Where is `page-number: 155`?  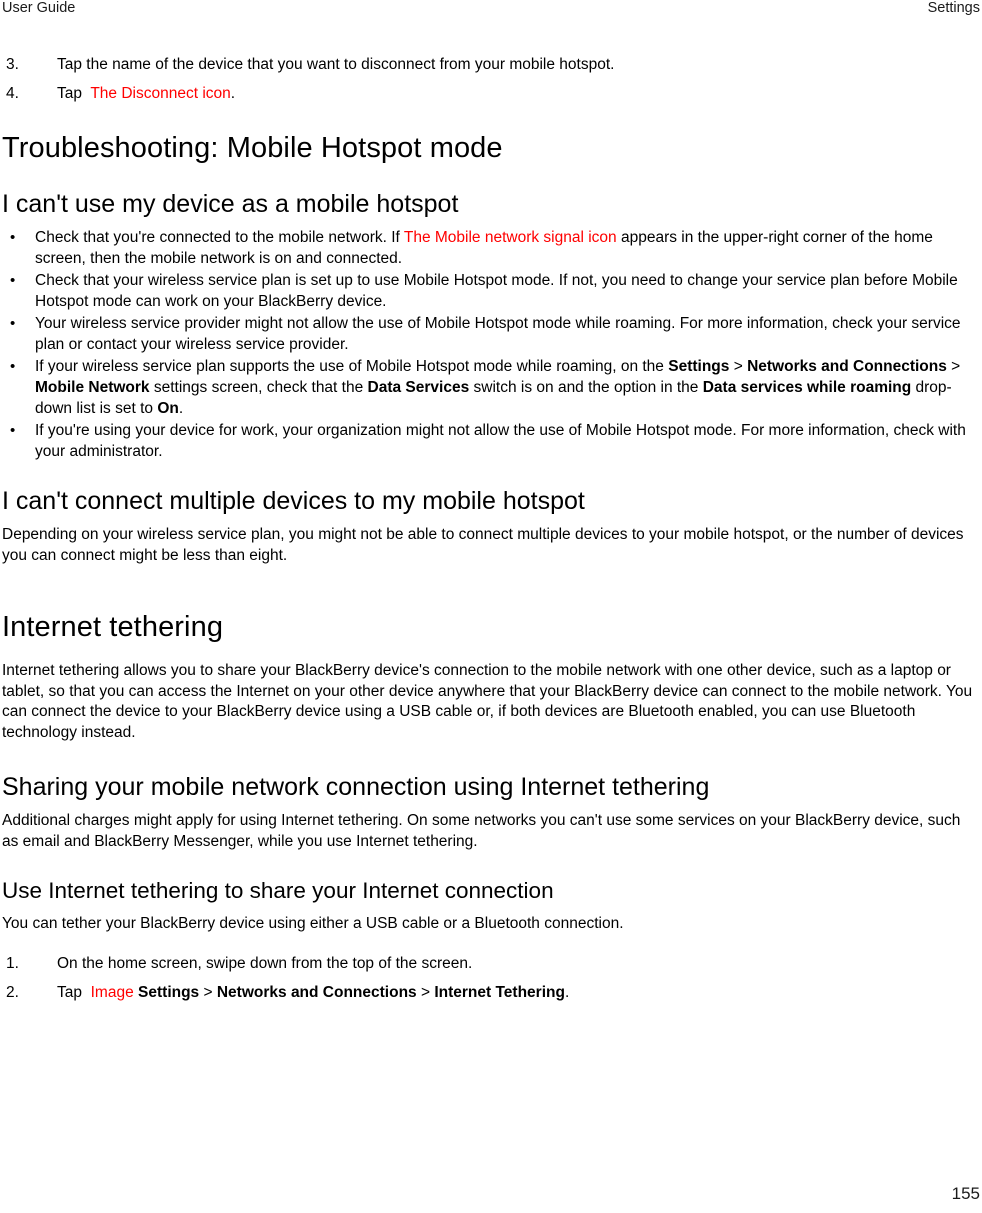
page-number: 155 is located at coordinates (965, 1193).